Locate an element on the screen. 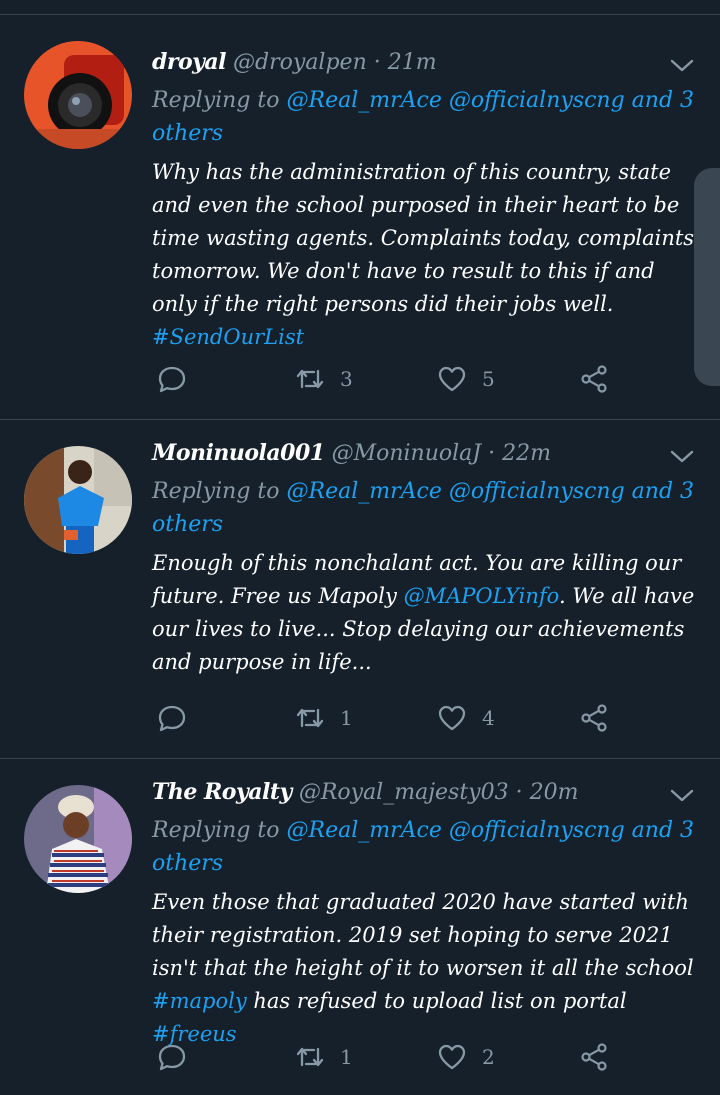 The width and height of the screenshot is (720, 1095). hashtag-link: #SendOurList is located at coordinates (228, 337).